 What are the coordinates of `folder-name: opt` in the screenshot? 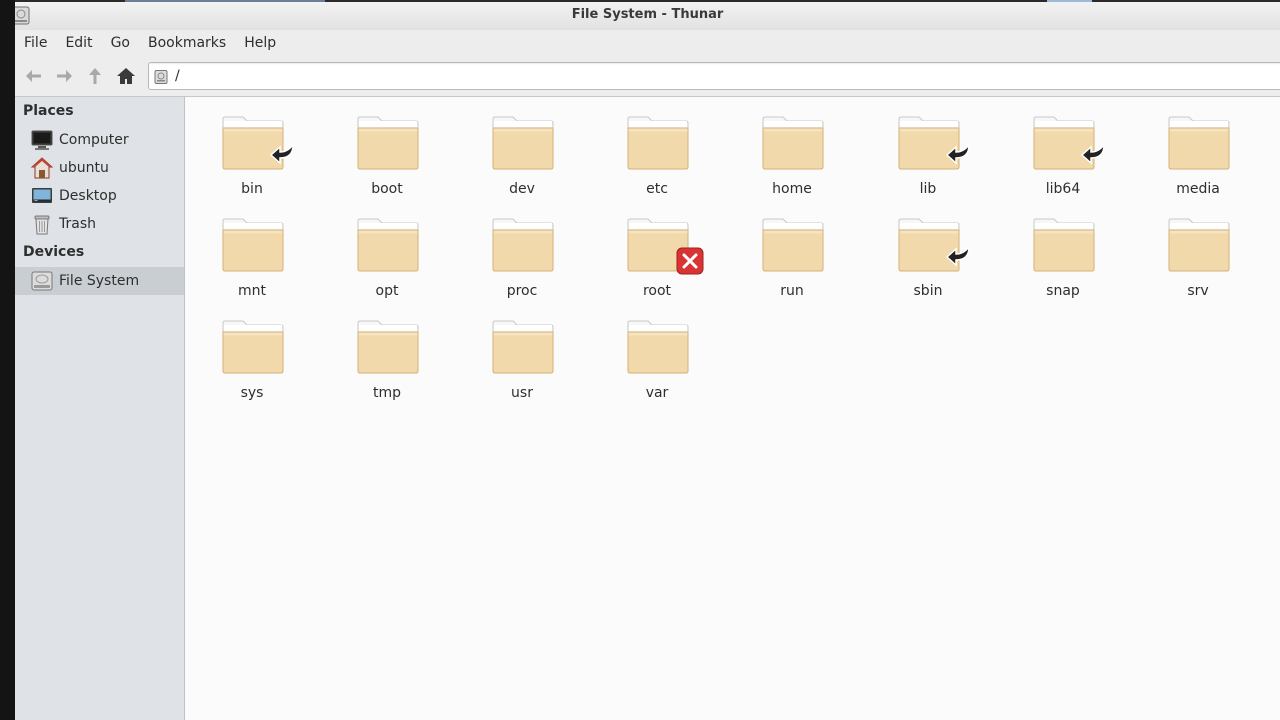 It's located at (387, 291).